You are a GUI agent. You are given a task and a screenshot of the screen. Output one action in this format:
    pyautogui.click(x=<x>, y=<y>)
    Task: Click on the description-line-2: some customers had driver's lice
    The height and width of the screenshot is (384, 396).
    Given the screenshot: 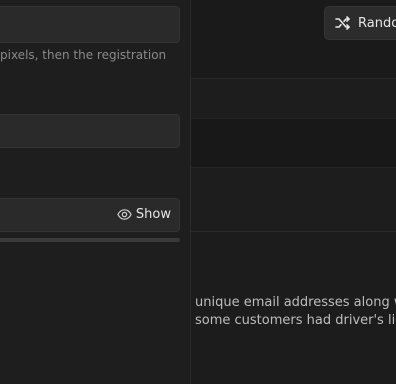 What is the action you would take?
    pyautogui.click(x=295, y=320)
    